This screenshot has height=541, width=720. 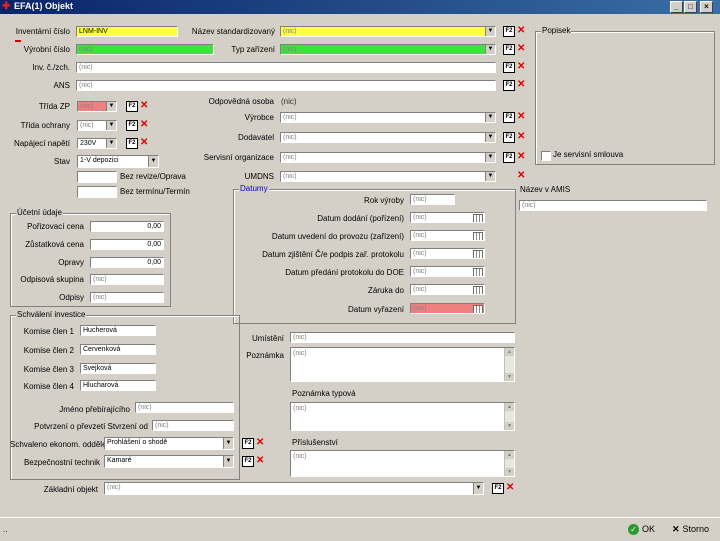 What do you see at coordinates (509, 137) in the screenshot?
I see `f2-dodavatel-button: F2` at bounding box center [509, 137].